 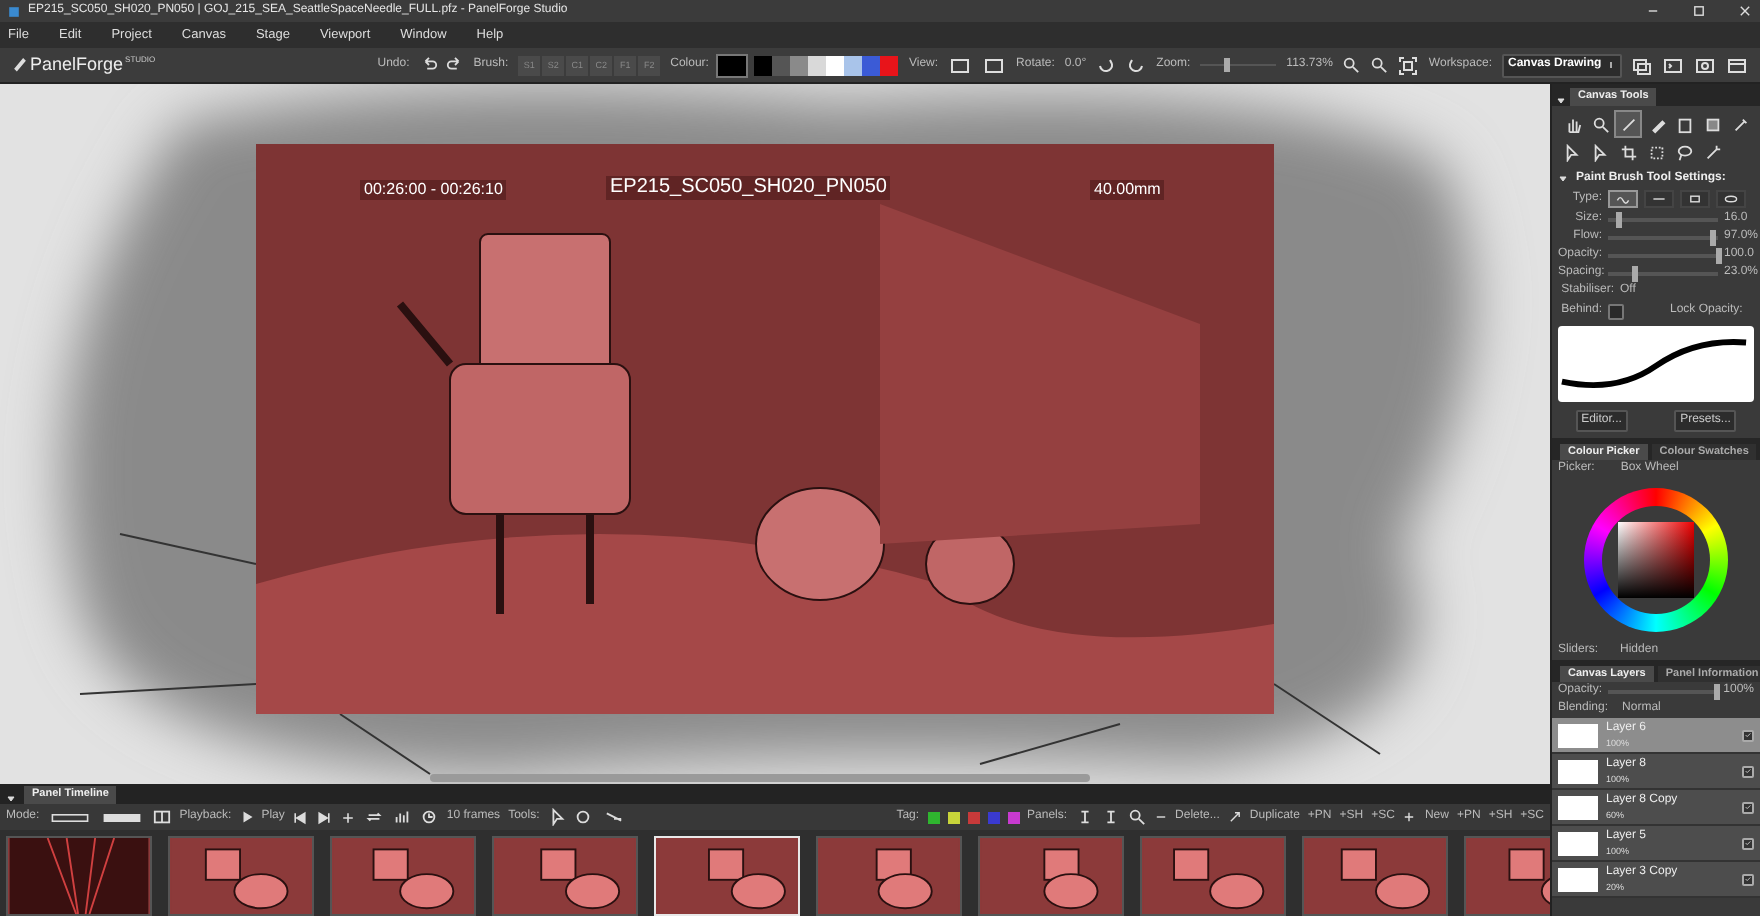 I want to click on minus-icon, so click(x=1160, y=817).